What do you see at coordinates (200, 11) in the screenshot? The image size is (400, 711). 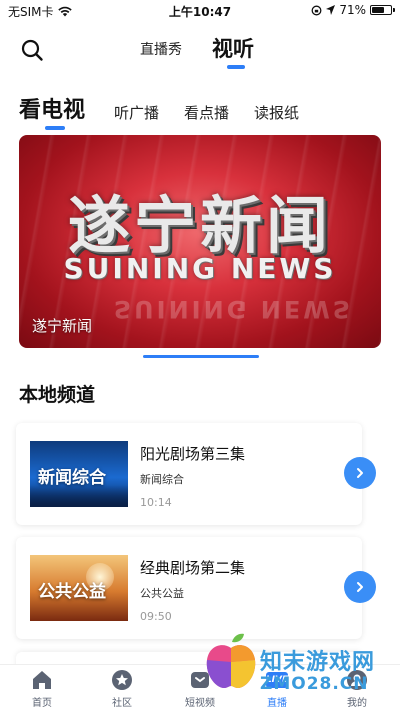 I see `status-bar: 无SIM卡 上午10:47 71%` at bounding box center [200, 11].